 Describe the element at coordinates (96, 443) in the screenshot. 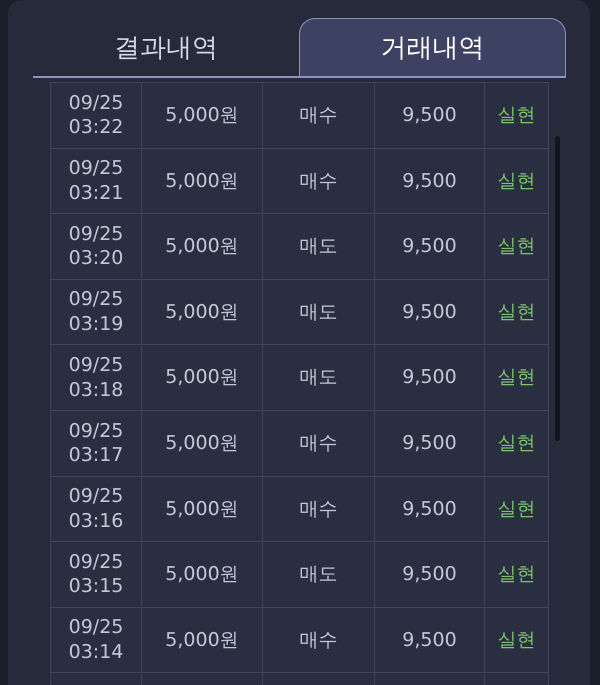

I see `table-cell: 09/25 03:17` at that location.